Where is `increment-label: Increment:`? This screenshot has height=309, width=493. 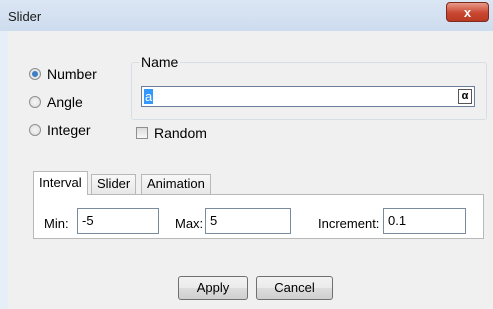 increment-label: Increment: is located at coordinates (349, 223).